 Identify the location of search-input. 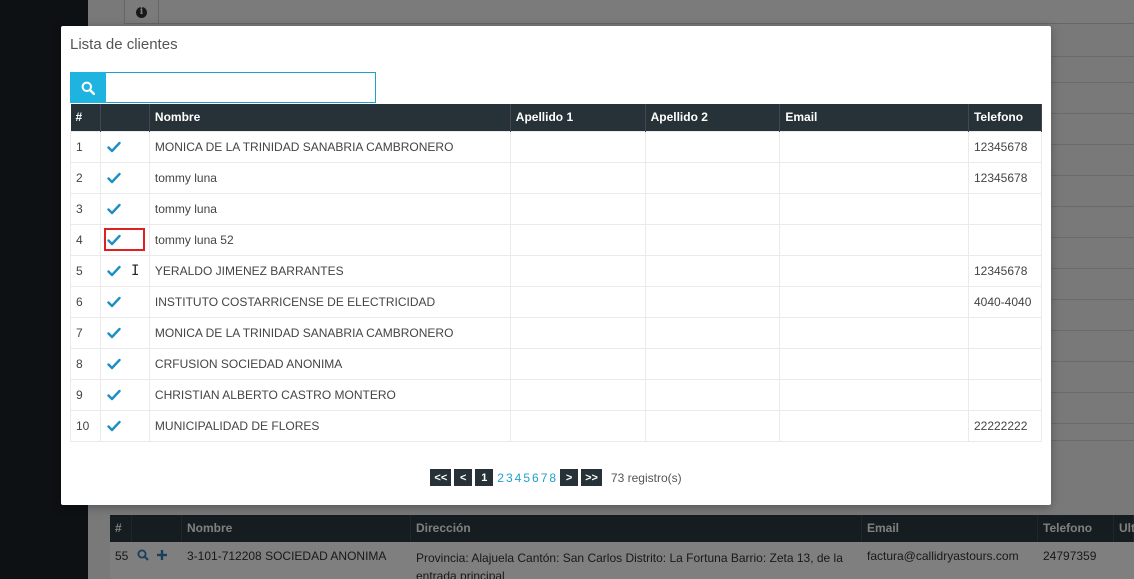
(241, 87).